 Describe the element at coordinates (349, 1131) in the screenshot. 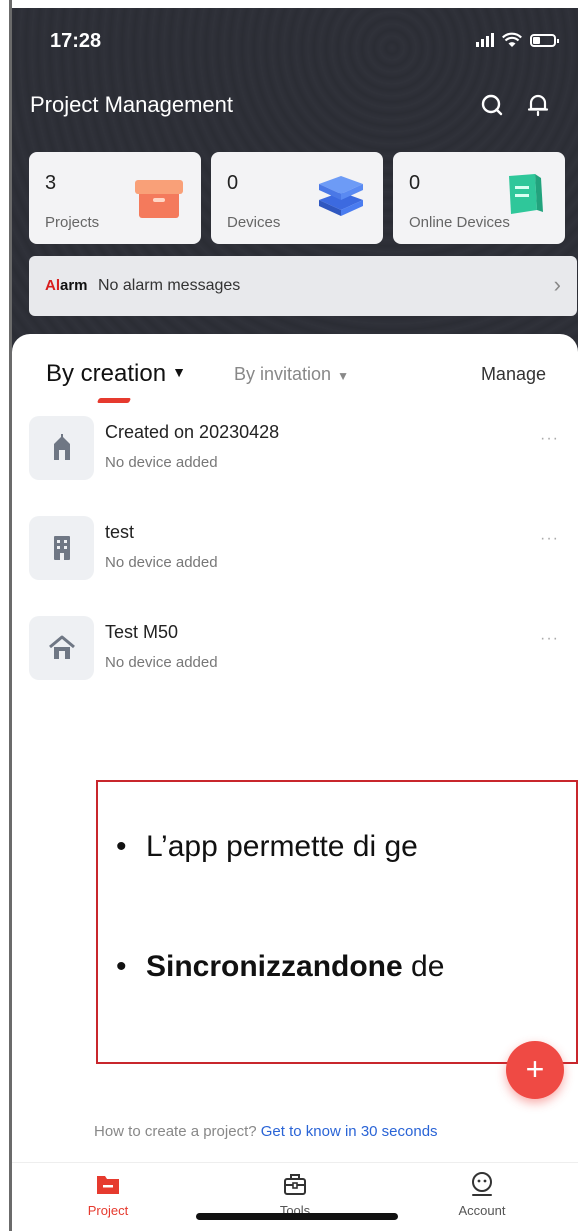

I see `help-link: Get to know in 30 seconds` at that location.